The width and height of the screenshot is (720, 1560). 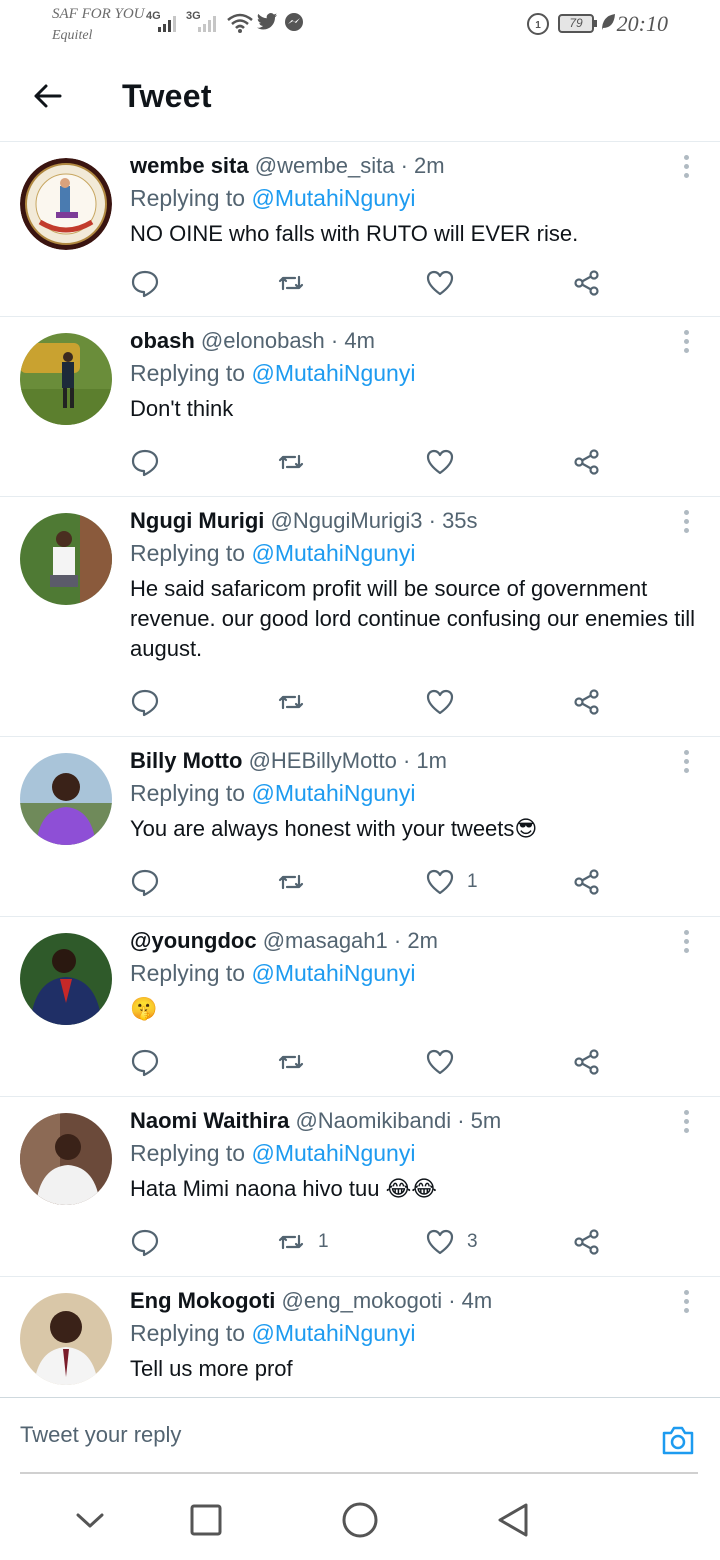 What do you see at coordinates (362, 1300) in the screenshot?
I see `author-handle: @eng_mokogoti` at bounding box center [362, 1300].